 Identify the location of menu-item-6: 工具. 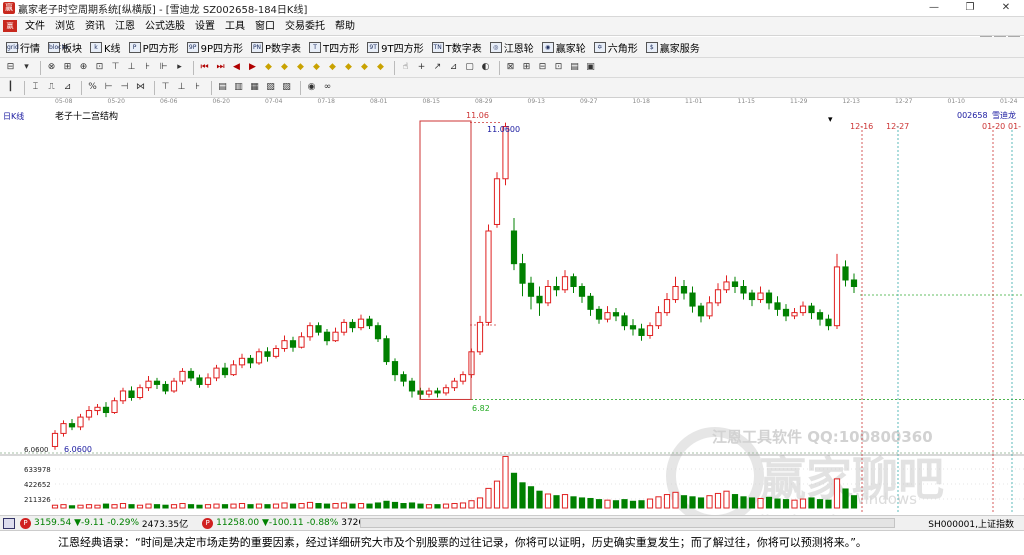
(235, 26).